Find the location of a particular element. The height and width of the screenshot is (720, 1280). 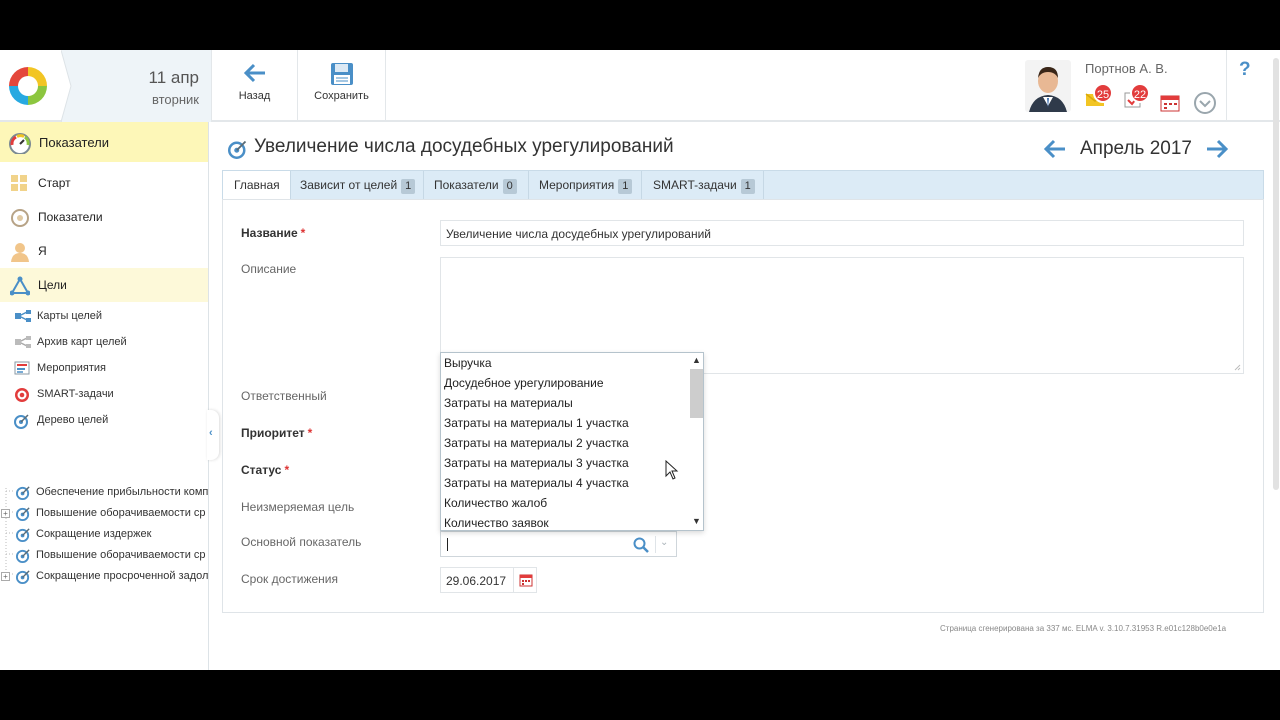

resize-handle-icon is located at coordinates (1237, 367).